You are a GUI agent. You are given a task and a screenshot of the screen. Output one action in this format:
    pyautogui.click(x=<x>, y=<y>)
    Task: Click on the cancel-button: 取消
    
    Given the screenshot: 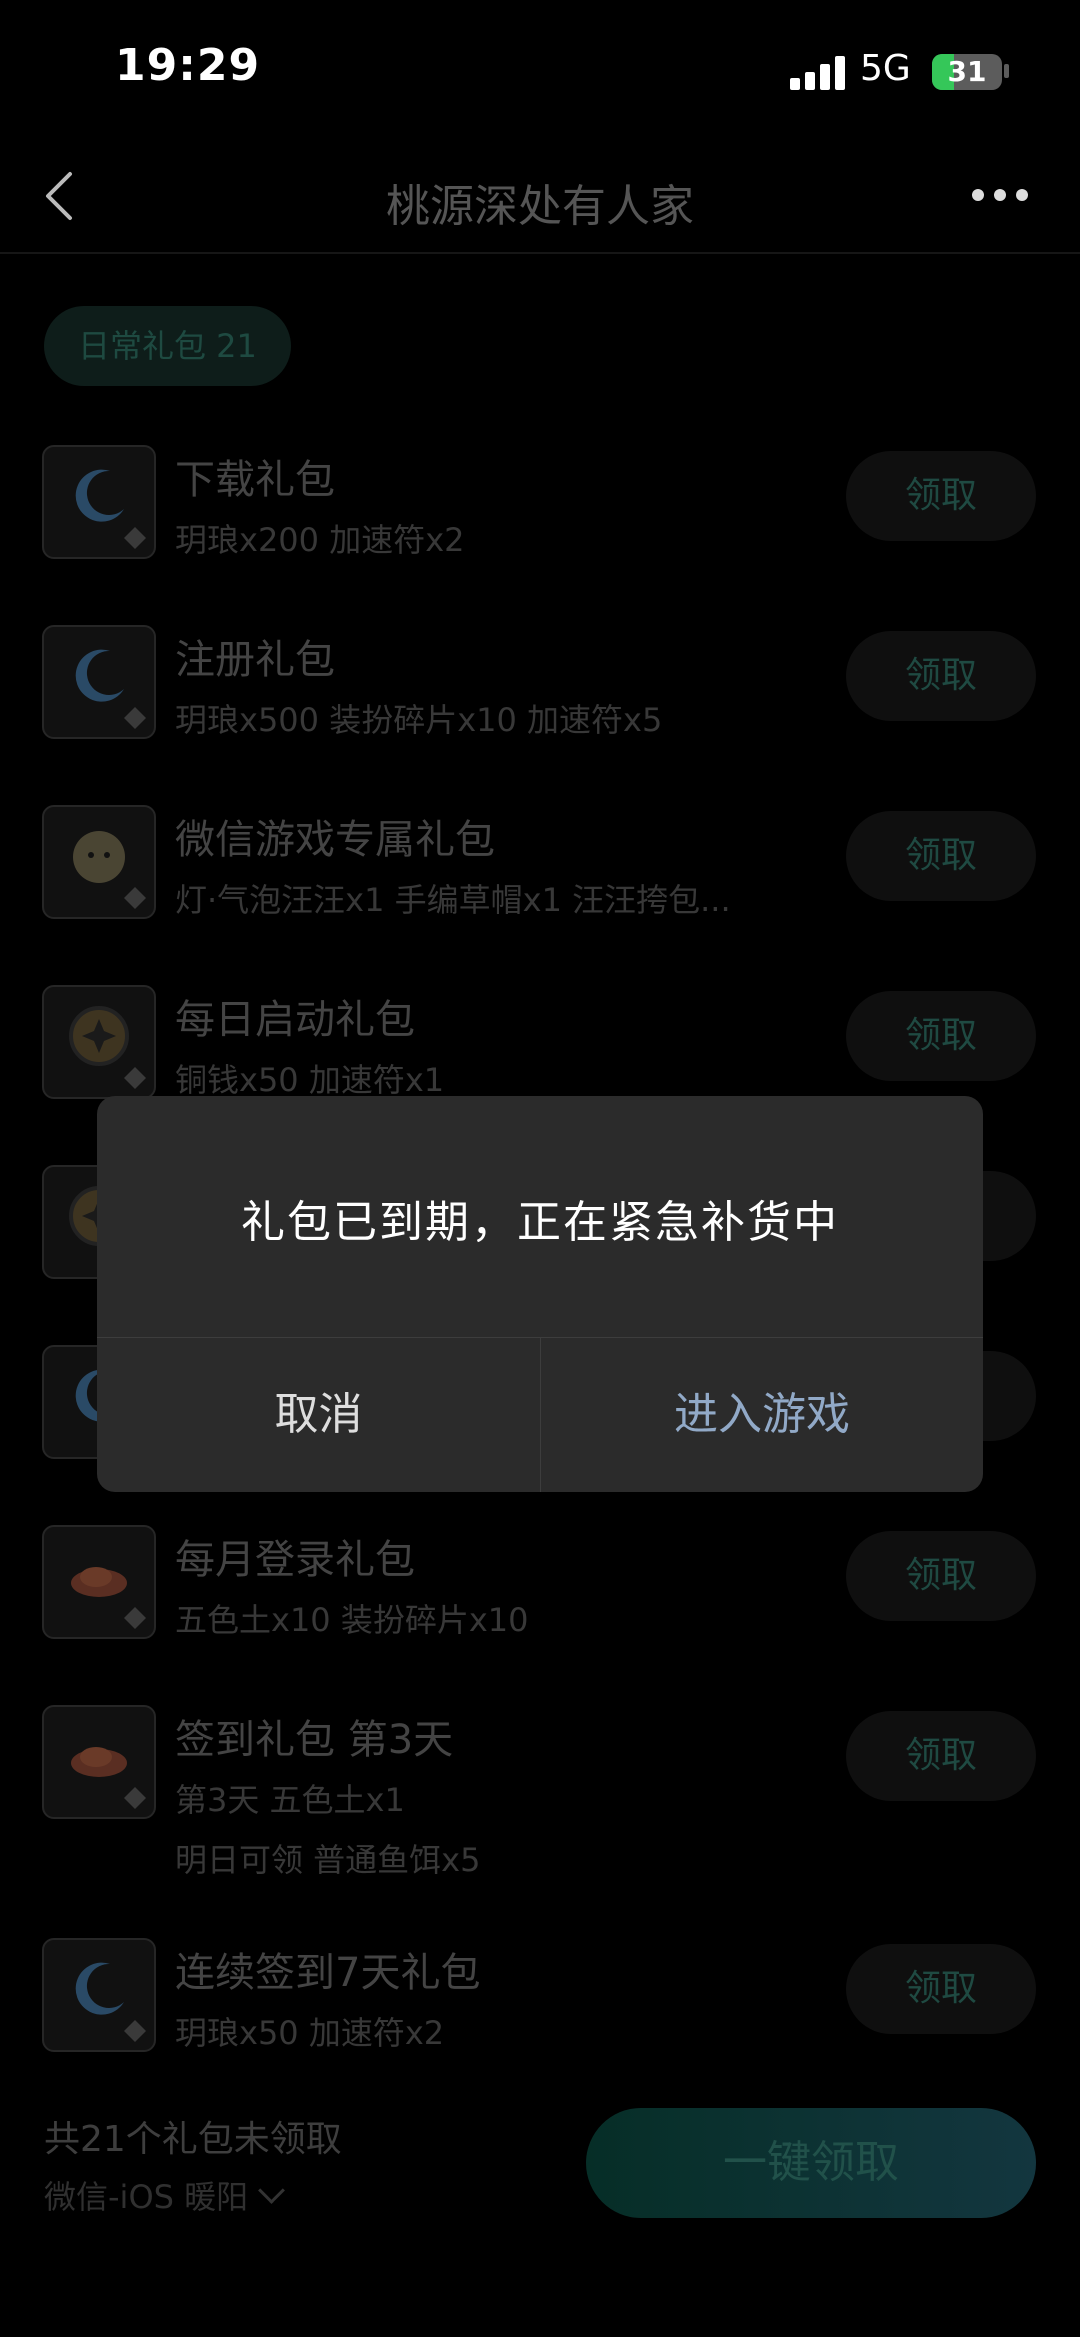 What is the action you would take?
    pyautogui.click(x=318, y=1415)
    